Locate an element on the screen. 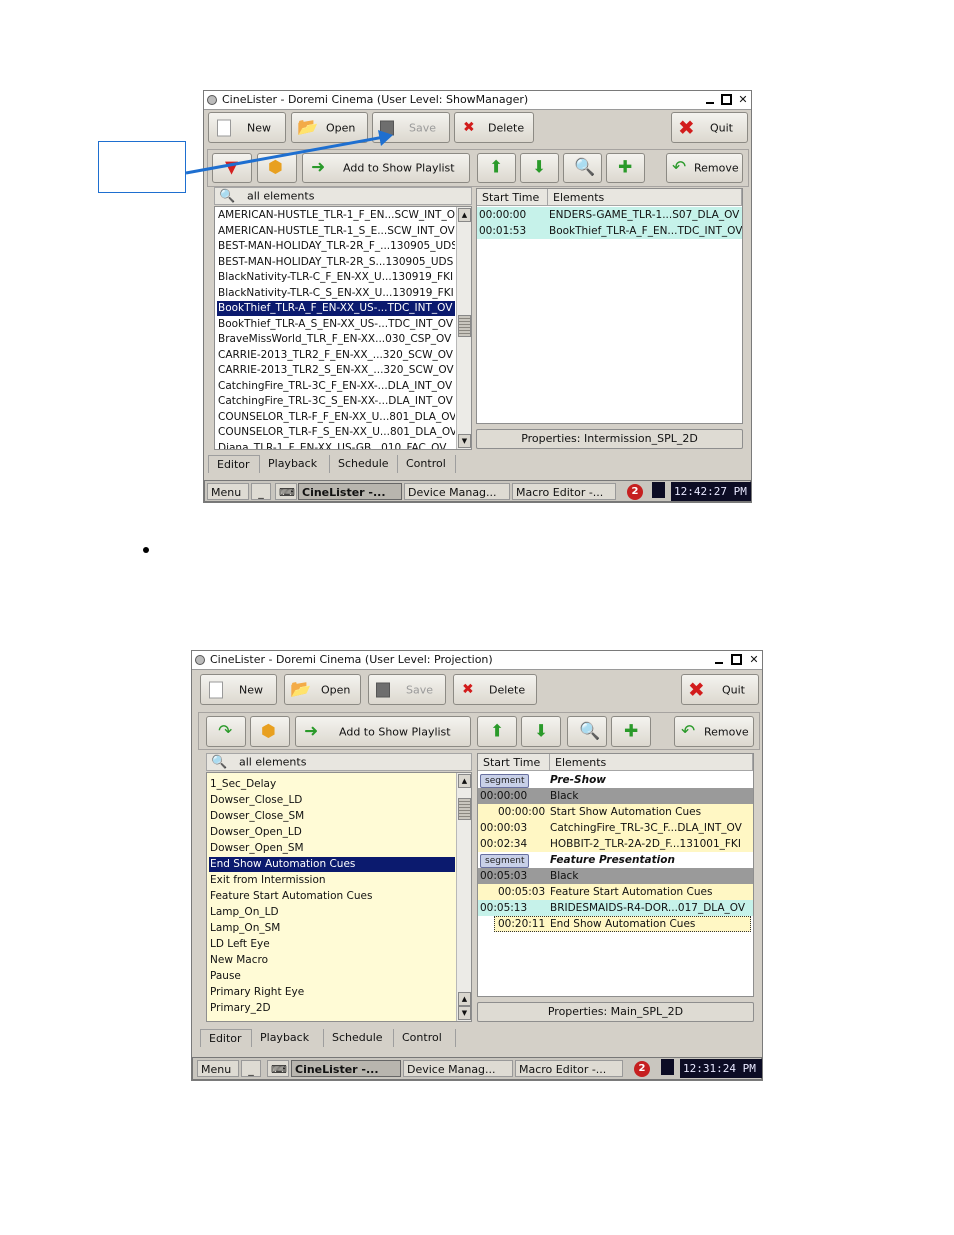  properties-bar: Properties: Main_SPL_2D is located at coordinates (615, 1012).